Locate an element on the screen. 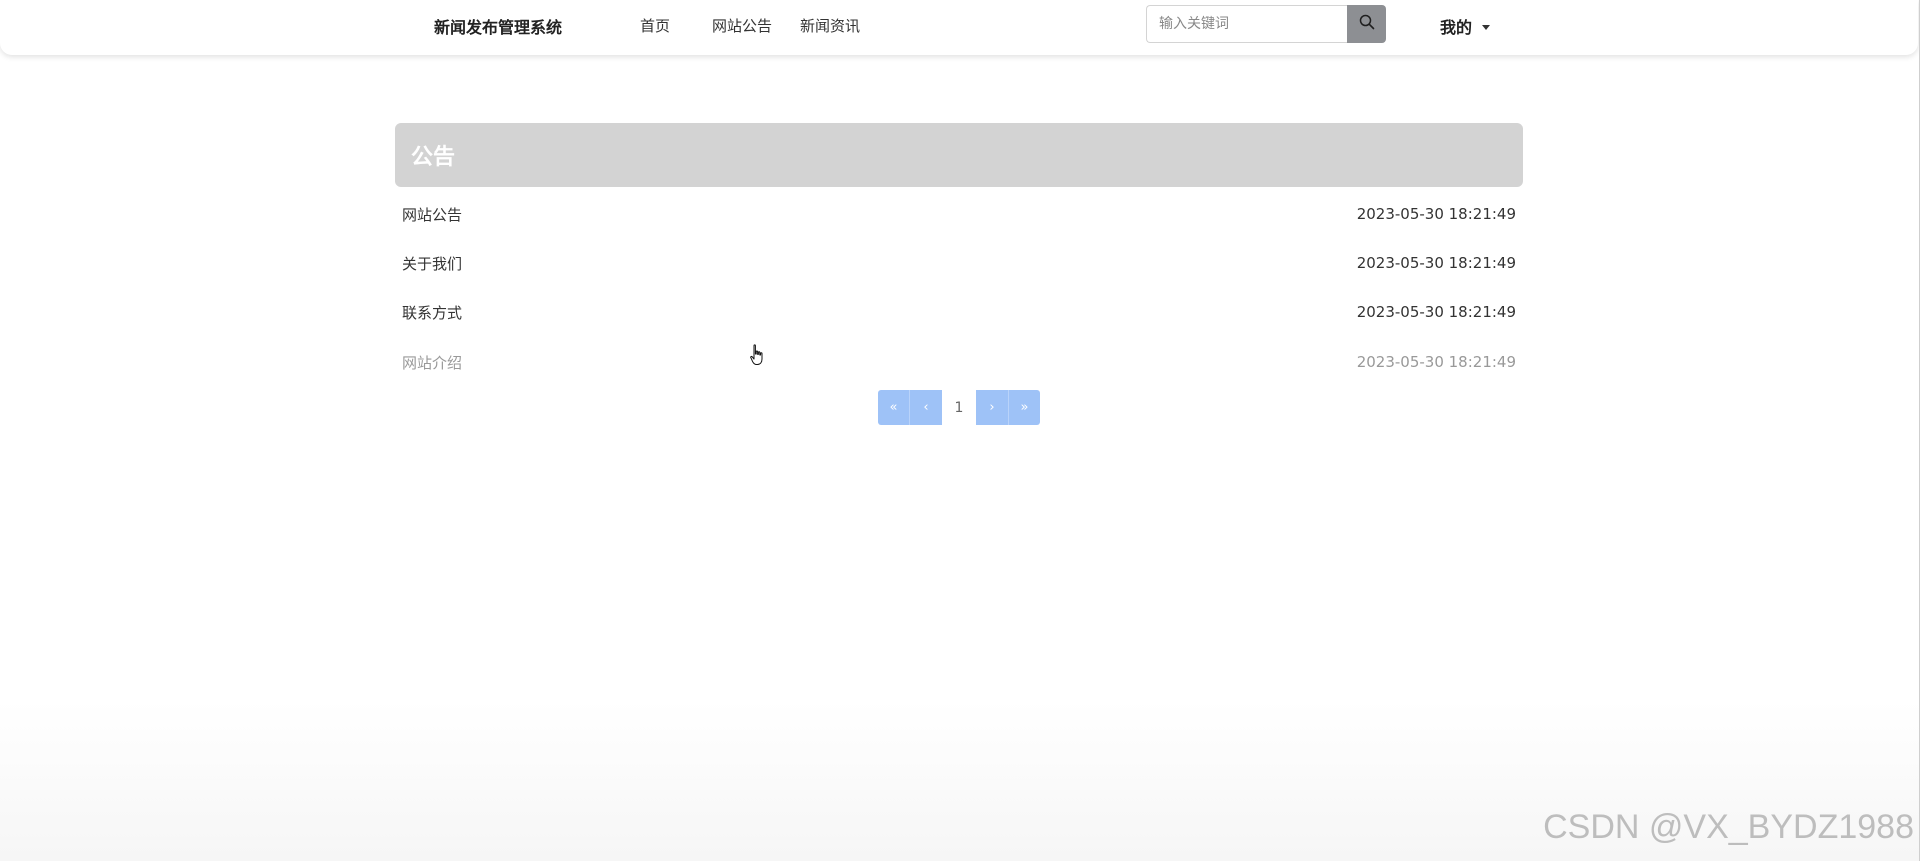  search-input is located at coordinates (1246, 24).